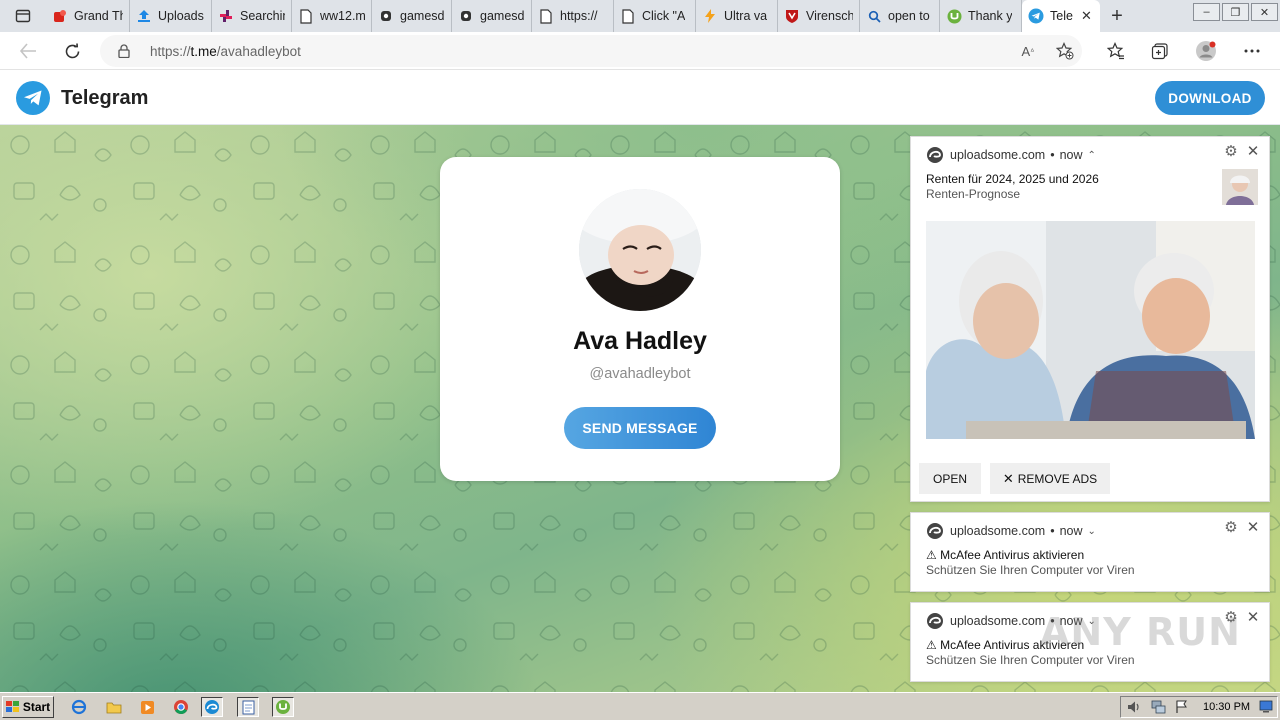 This screenshot has width=1280, height=720. What do you see at coordinates (33, 98) in the screenshot?
I see `telegram-logo-icon` at bounding box center [33, 98].